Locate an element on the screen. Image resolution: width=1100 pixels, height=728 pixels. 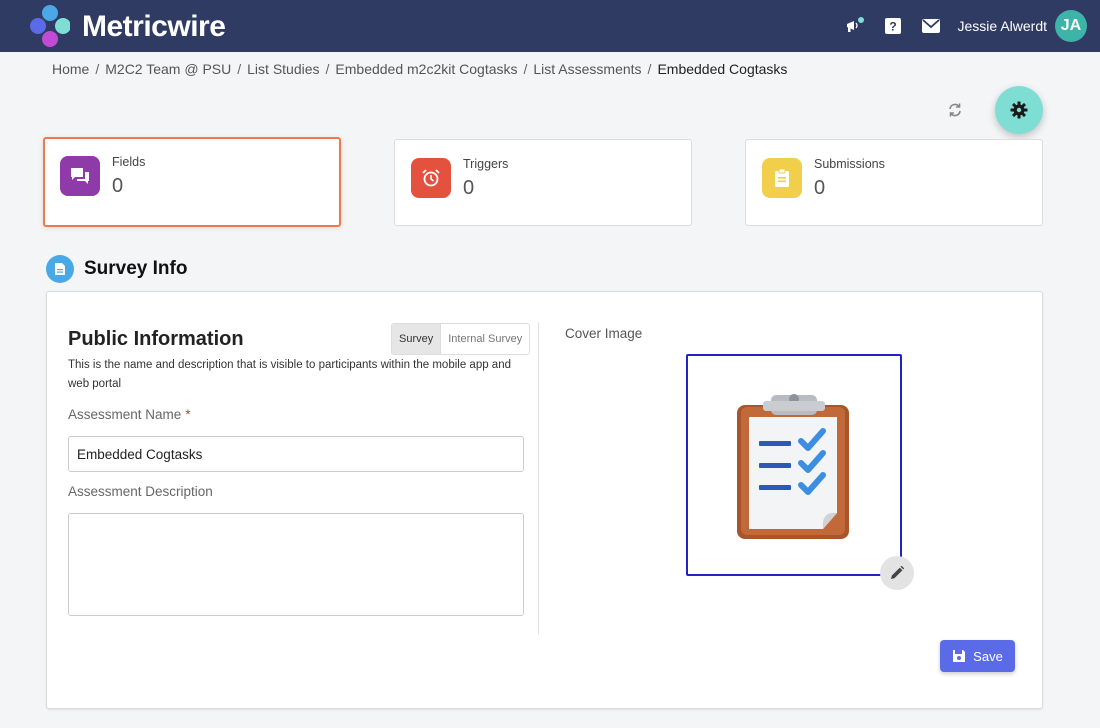
breadcrumb-study: Embedded m2c2kit Cogtasks is located at coordinates (426, 69).